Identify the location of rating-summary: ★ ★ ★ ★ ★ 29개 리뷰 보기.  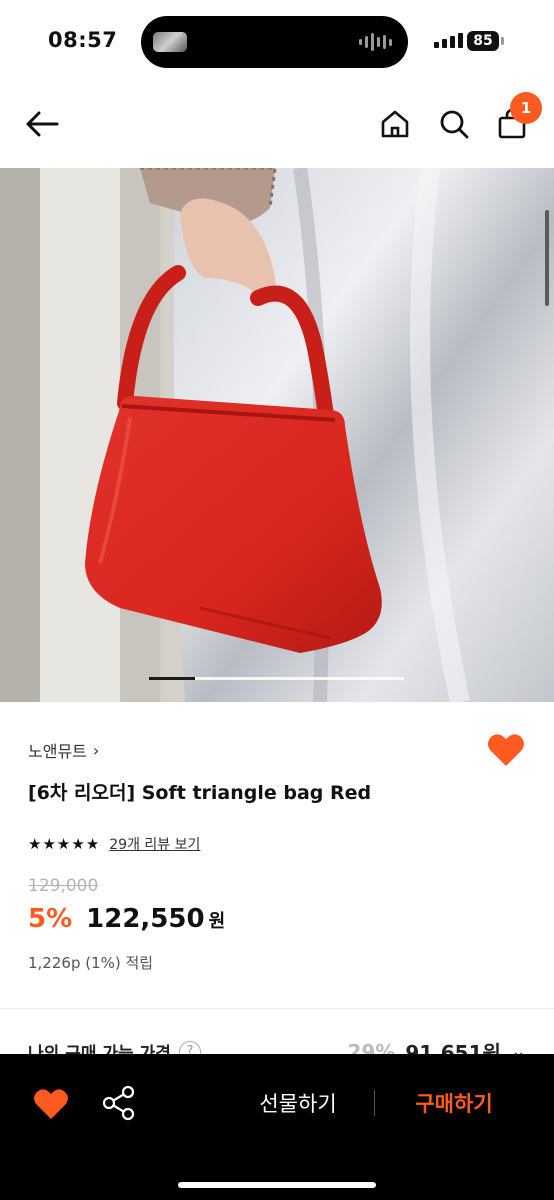
(114, 844).